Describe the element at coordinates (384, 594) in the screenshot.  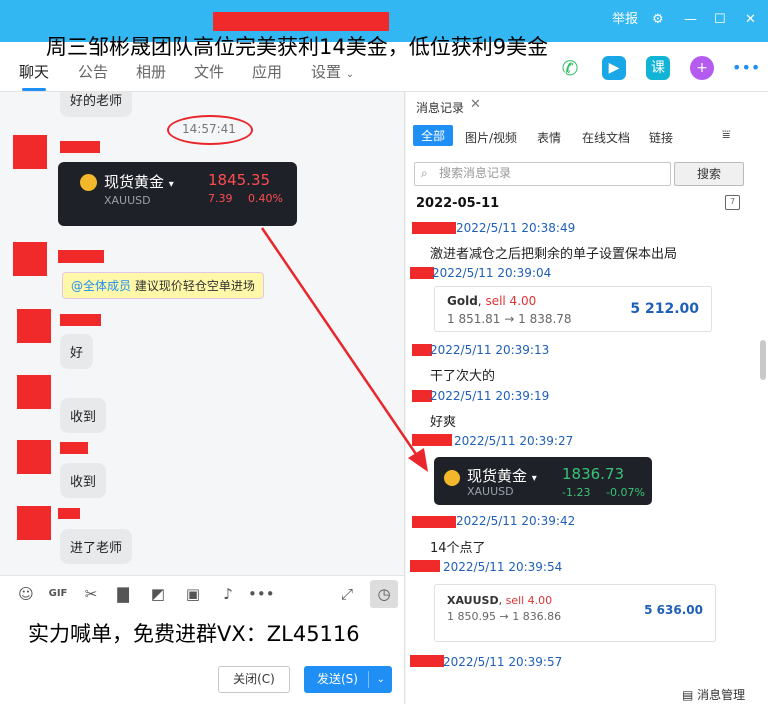
I see `history-clock-icon: ◷` at that location.